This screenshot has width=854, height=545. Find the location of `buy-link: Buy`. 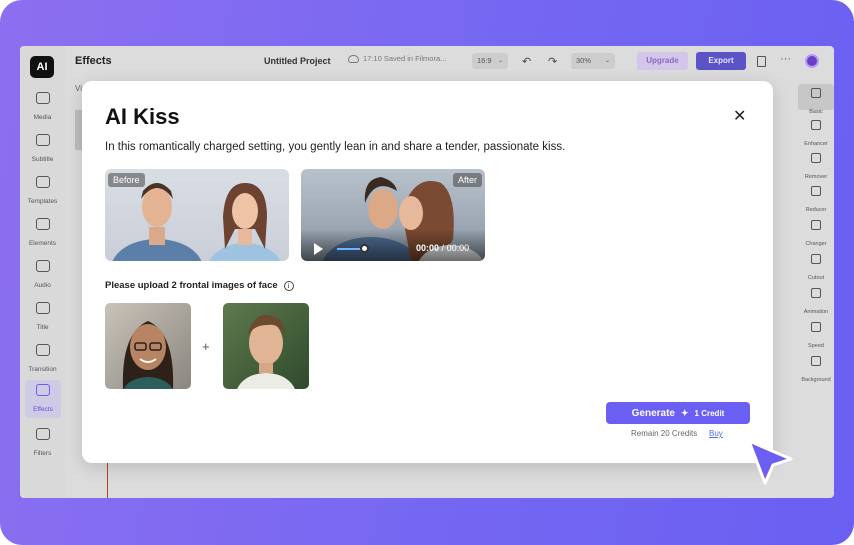

buy-link: Buy is located at coordinates (716, 433).